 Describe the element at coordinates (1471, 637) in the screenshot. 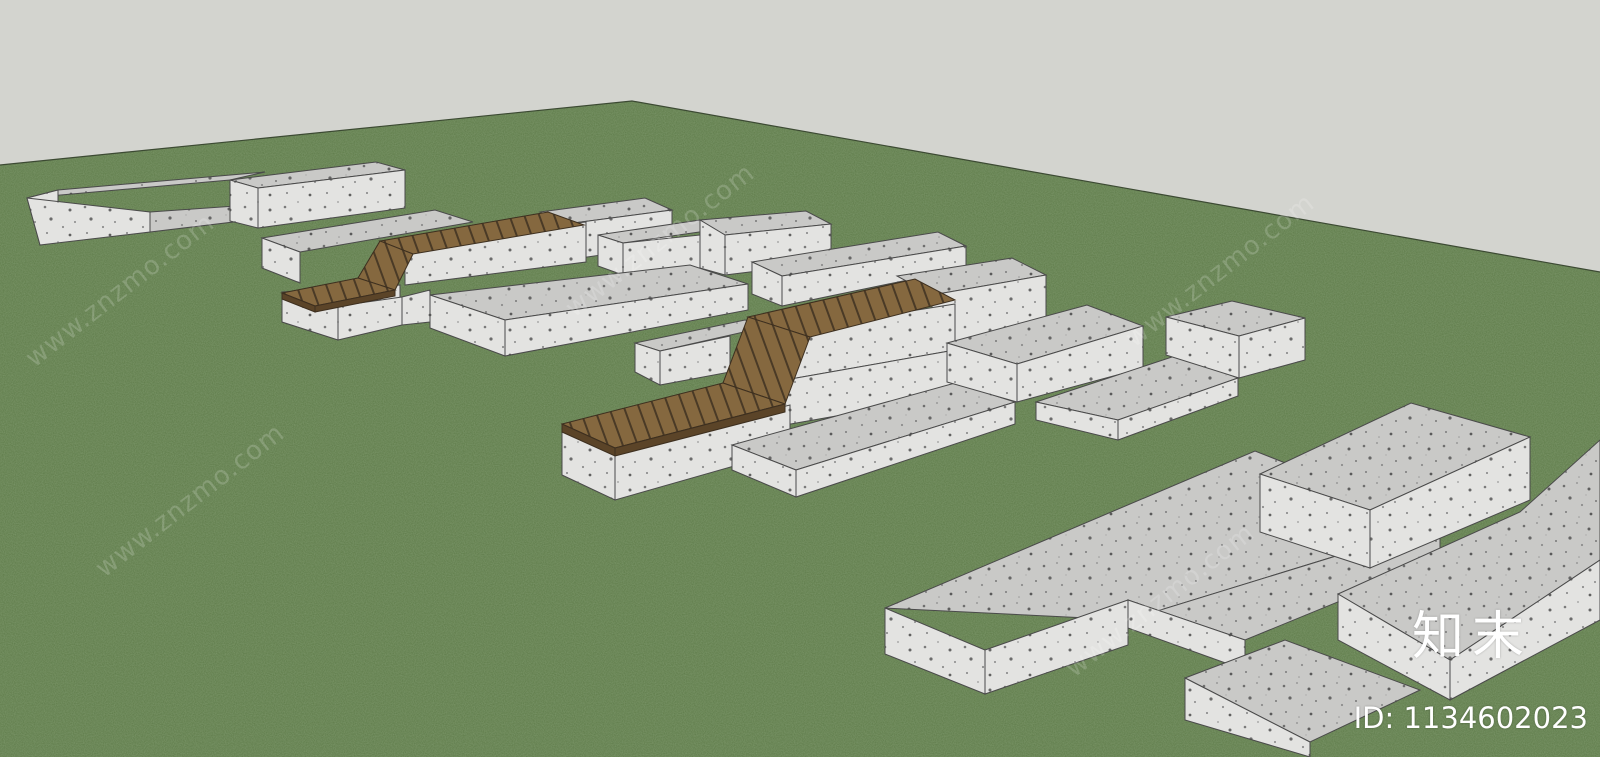

I see `brand-logo-text: 知末` at that location.